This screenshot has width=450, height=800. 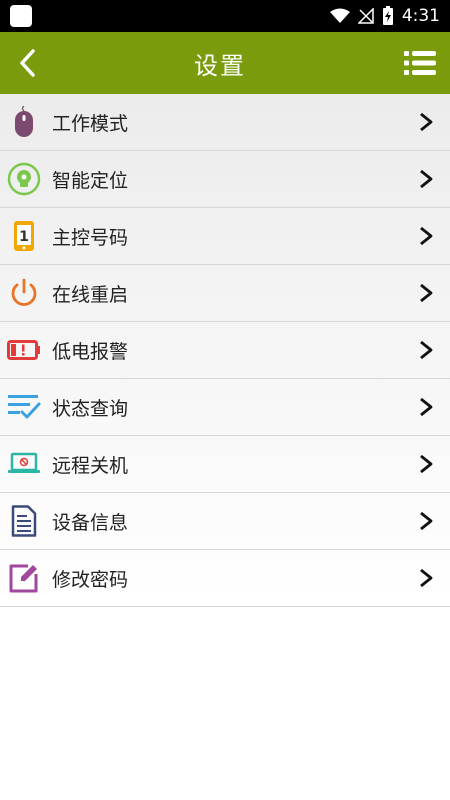 What do you see at coordinates (365, 16) in the screenshot?
I see `no-signal-icon` at bounding box center [365, 16].